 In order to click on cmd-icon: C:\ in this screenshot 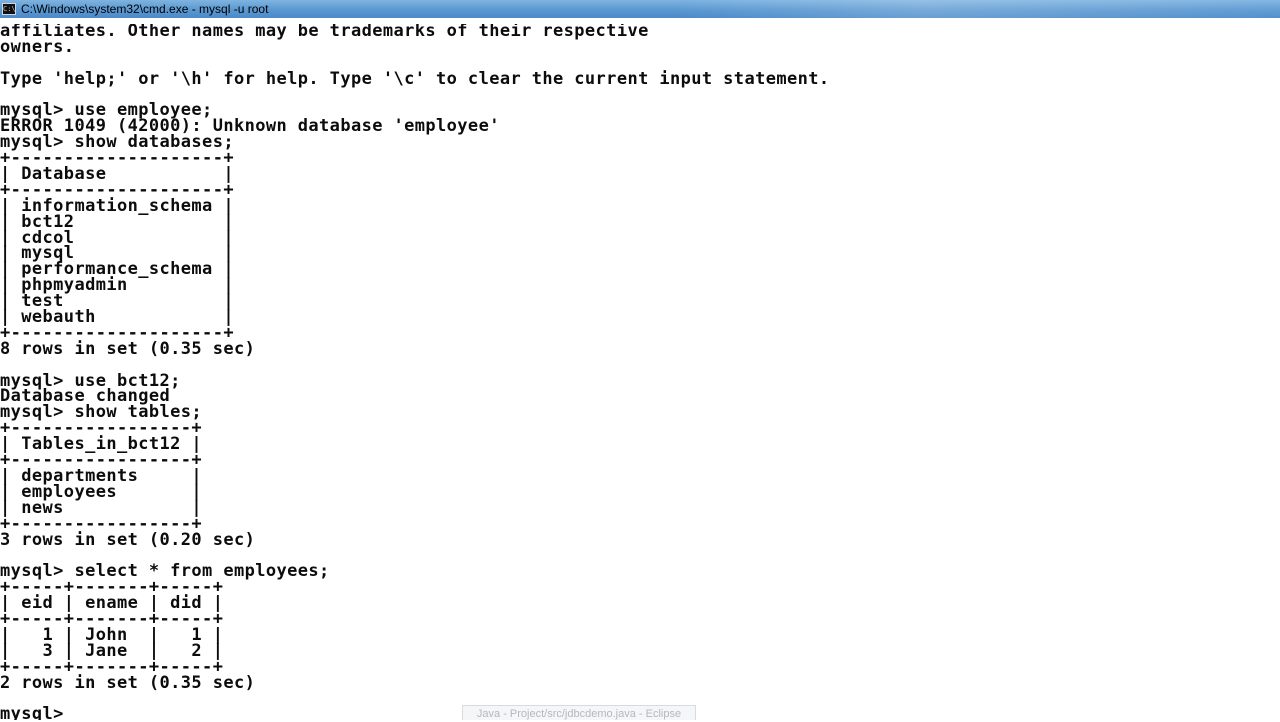, I will do `click(9, 9)`.